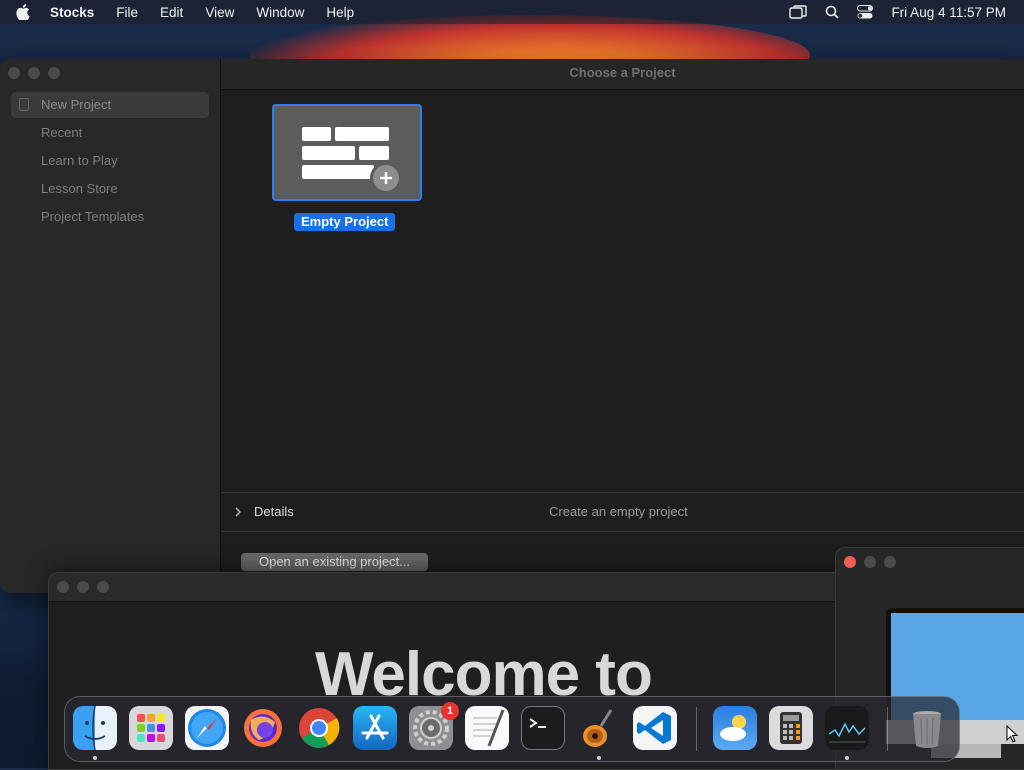 The image size is (1024, 770). Describe the element at coordinates (93, 216) in the screenshot. I see `sidebar-item-label: Project Templates` at that location.